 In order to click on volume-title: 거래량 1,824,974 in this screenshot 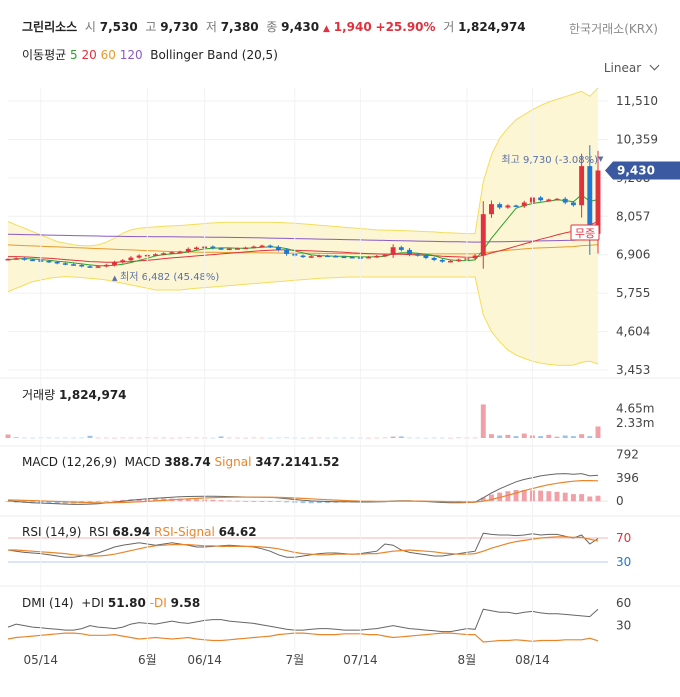, I will do `click(74, 394)`.